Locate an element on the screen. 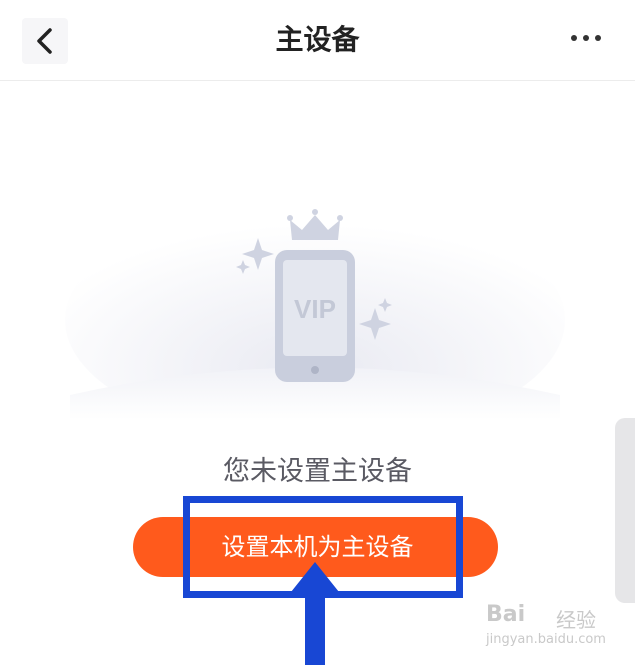  page-title: 主设备 is located at coordinates (317, 39).